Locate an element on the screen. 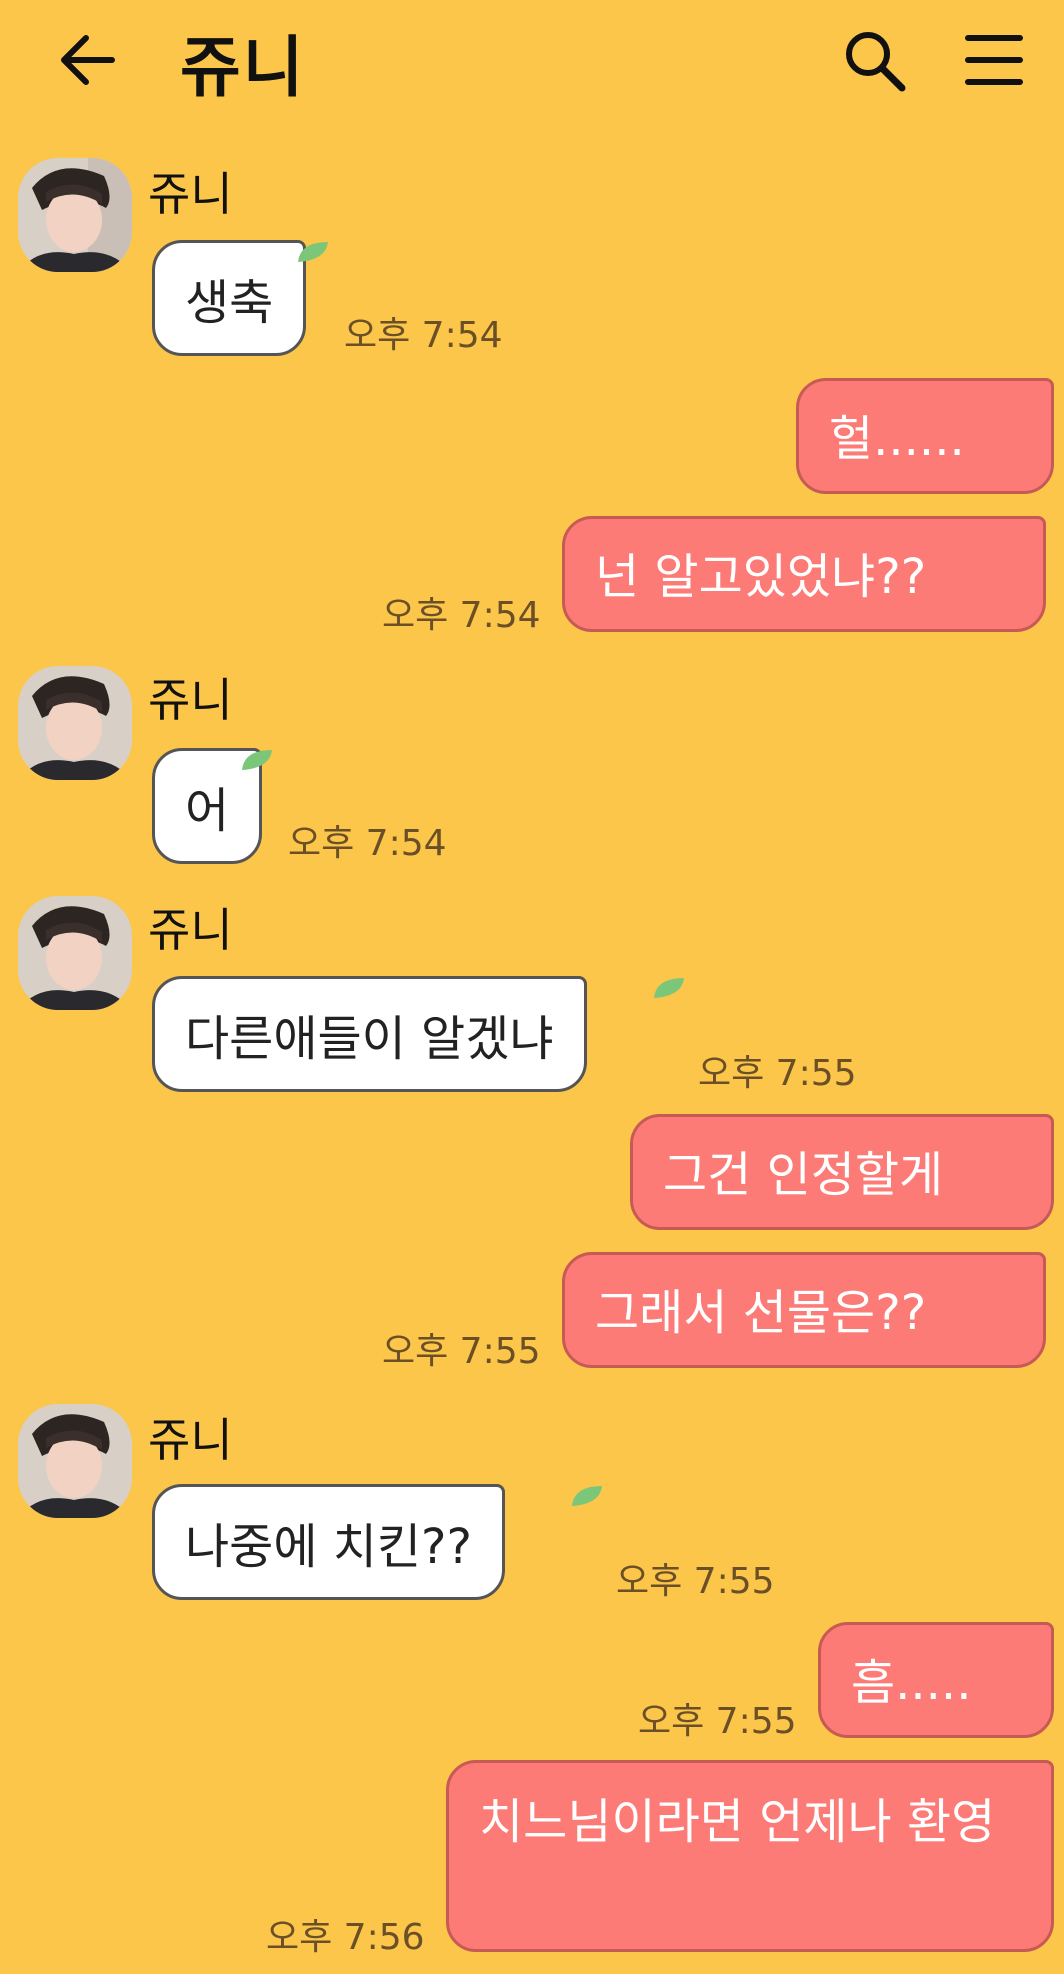 The image size is (1064, 1974). hamburger-menu-icon is located at coordinates (994, 60).